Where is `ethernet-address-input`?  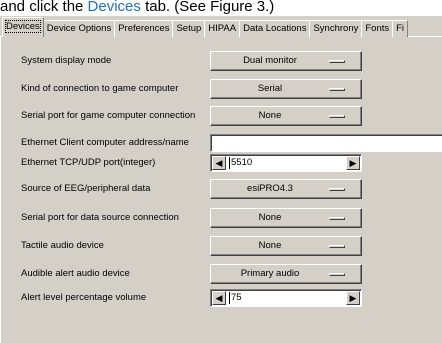 ethernet-address-input is located at coordinates (326, 143).